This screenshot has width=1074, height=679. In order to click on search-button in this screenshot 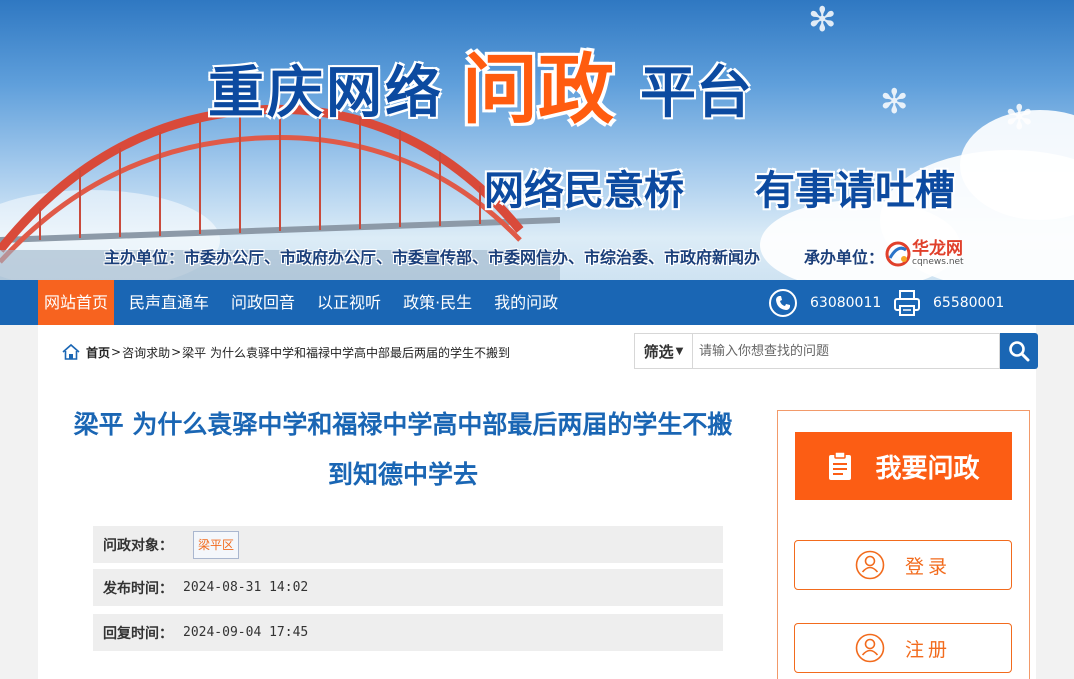, I will do `click(1019, 351)`.